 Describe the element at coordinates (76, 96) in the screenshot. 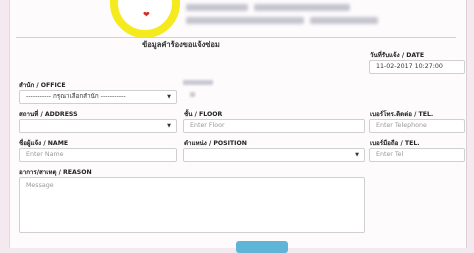

I see `office-selected-value: ----------- กรุณาเลือกสำนัก -----------` at that location.